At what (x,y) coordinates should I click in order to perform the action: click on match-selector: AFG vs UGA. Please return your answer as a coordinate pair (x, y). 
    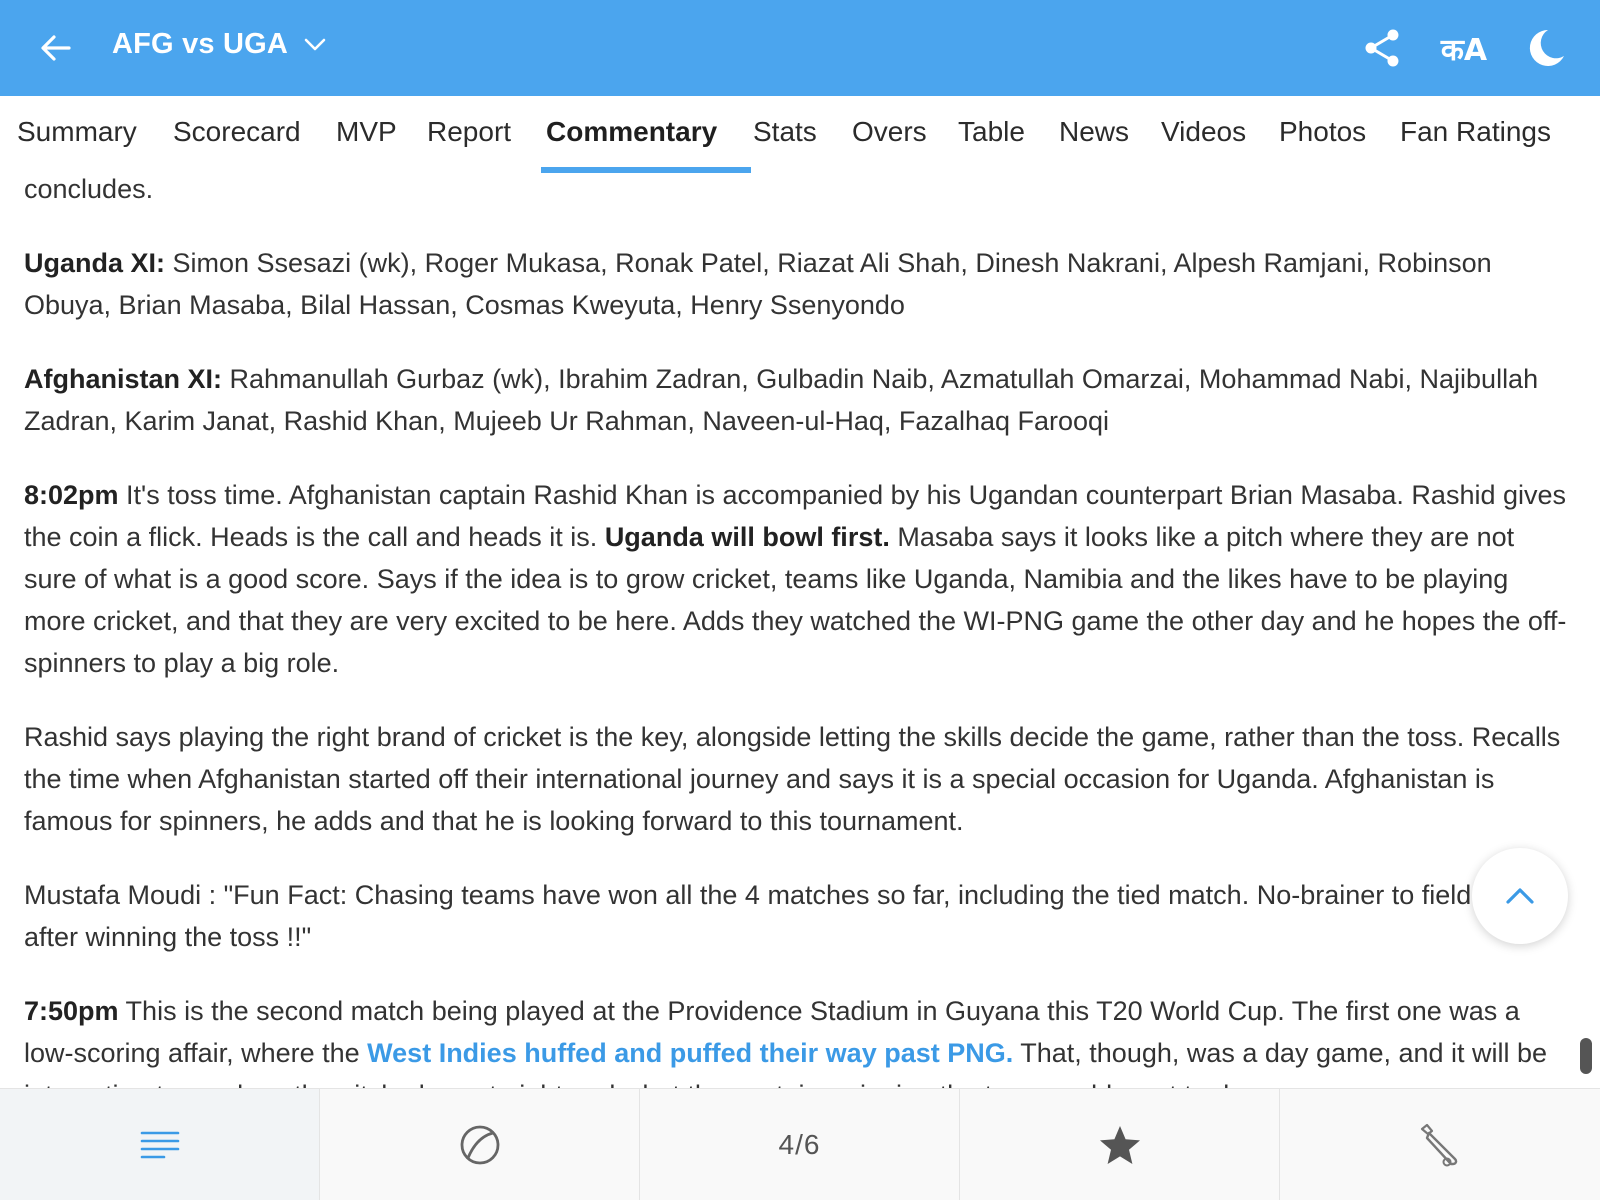
    Looking at the image, I should click on (219, 44).